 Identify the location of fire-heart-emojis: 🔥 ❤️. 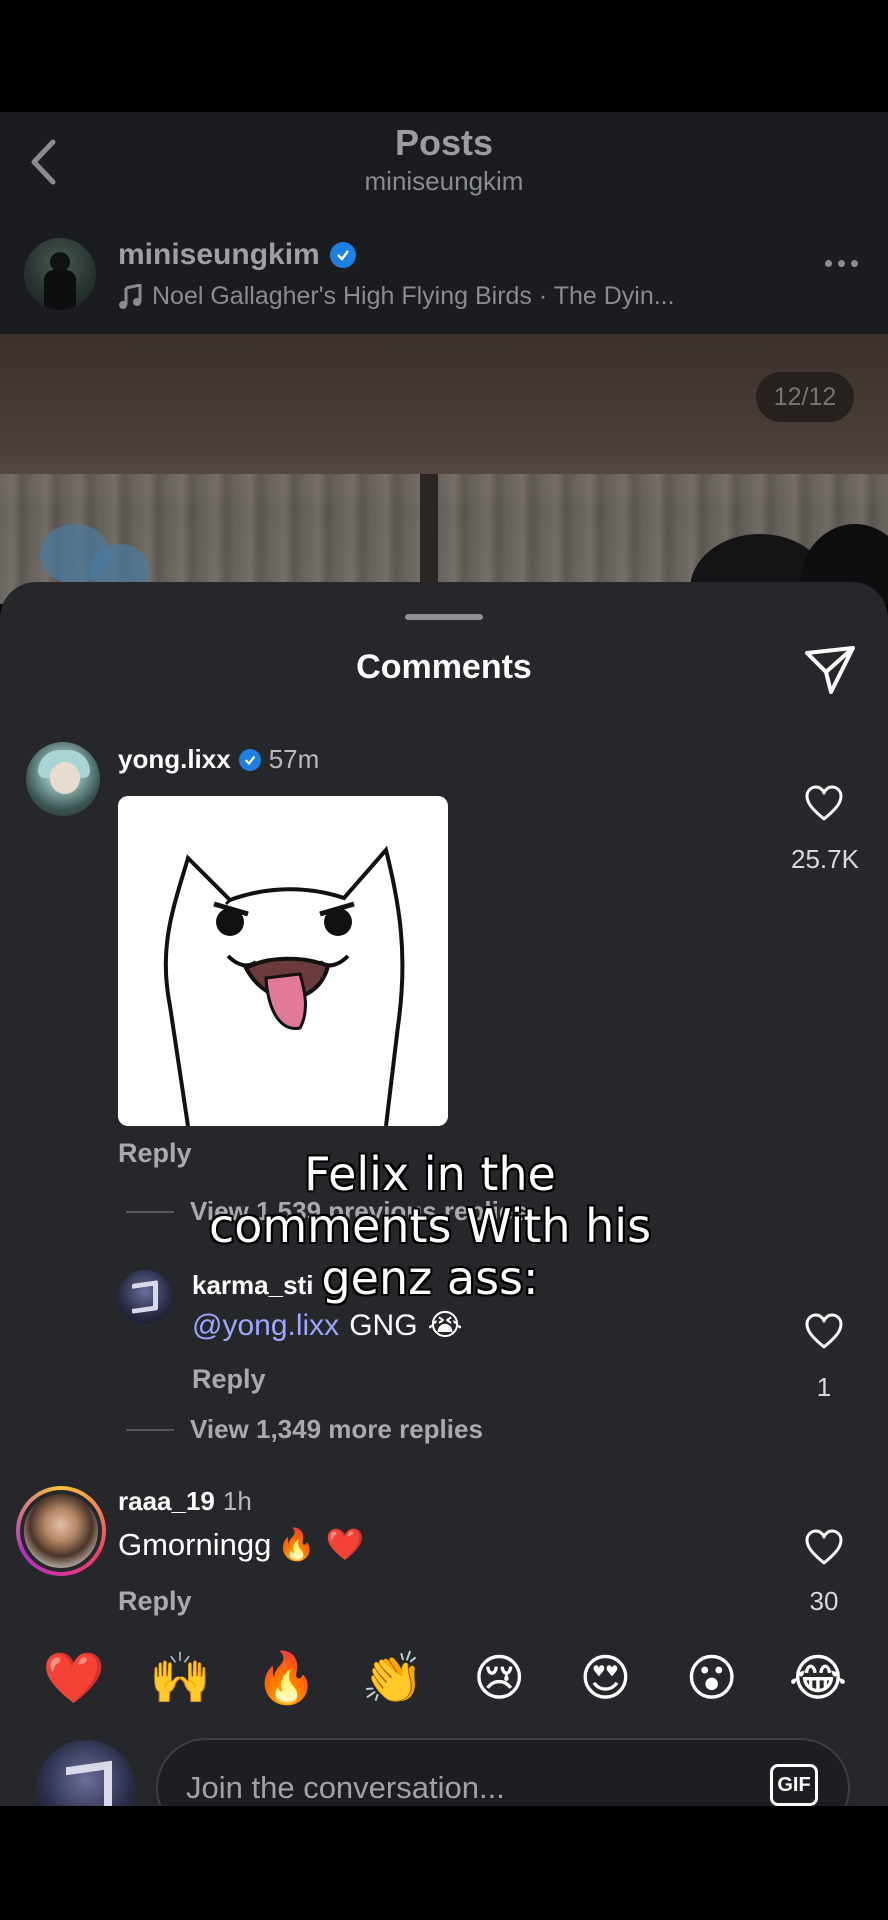
(321, 1545).